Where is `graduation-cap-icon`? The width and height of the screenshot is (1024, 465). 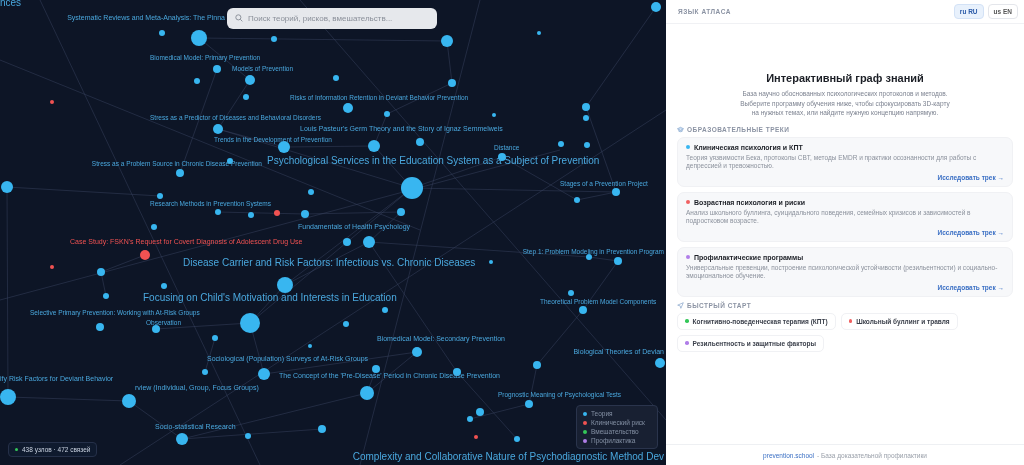 graduation-cap-icon is located at coordinates (680, 129).